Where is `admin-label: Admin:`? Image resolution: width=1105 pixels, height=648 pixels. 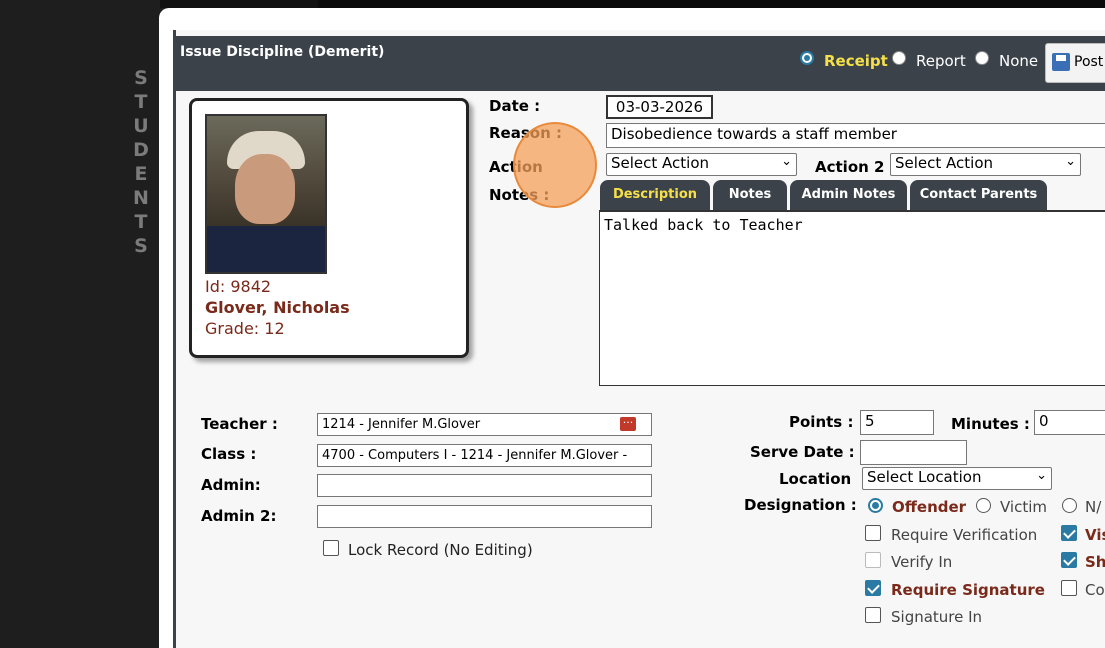 admin-label: Admin: is located at coordinates (231, 485).